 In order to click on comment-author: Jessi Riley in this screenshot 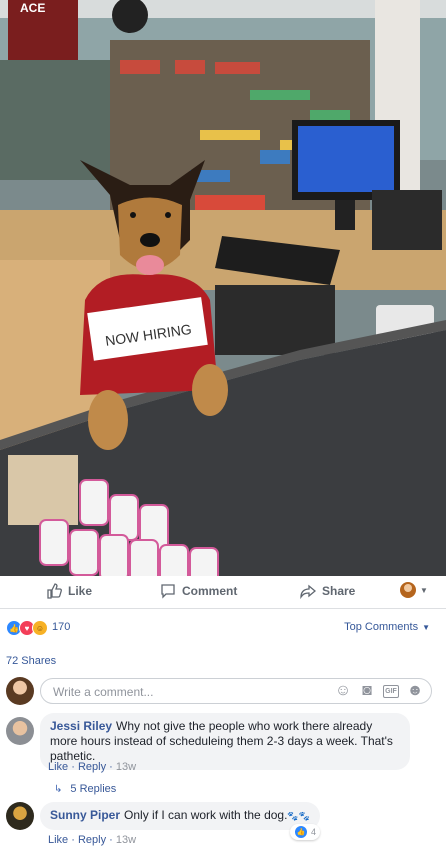, I will do `click(81, 726)`.